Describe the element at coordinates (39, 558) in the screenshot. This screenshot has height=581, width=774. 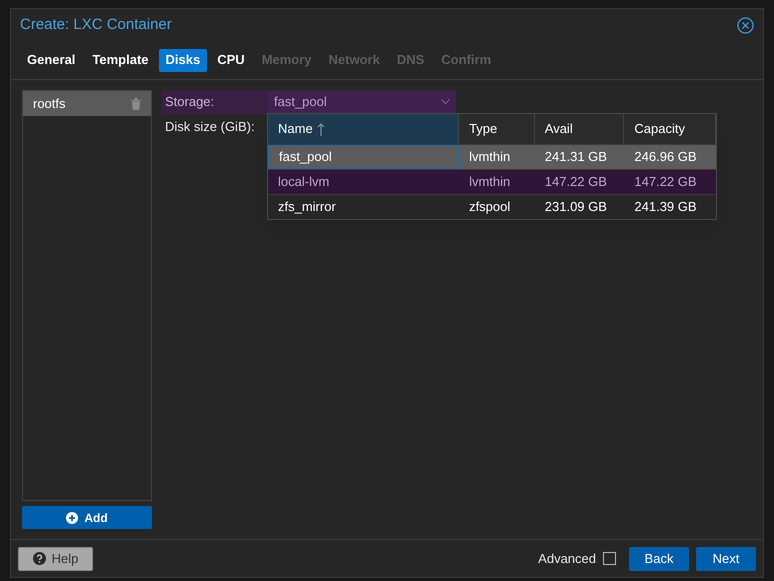
I see `help-icon` at that location.